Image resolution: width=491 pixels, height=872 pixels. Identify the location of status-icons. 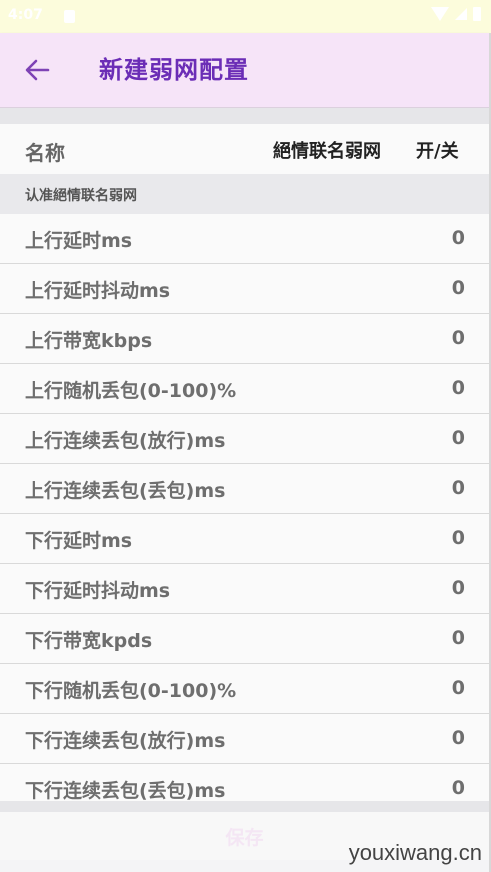
(456, 14).